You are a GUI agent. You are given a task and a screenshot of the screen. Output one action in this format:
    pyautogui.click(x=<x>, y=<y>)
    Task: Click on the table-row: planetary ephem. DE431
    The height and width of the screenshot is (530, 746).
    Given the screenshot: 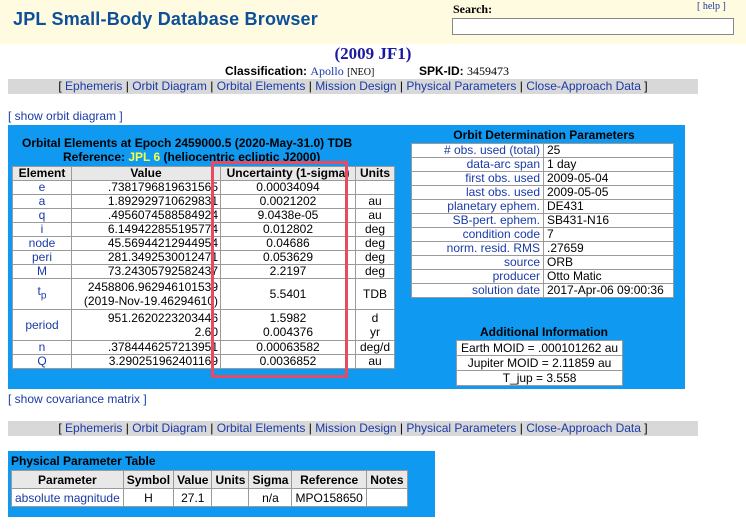 What is the action you would take?
    pyautogui.click(x=542, y=206)
    